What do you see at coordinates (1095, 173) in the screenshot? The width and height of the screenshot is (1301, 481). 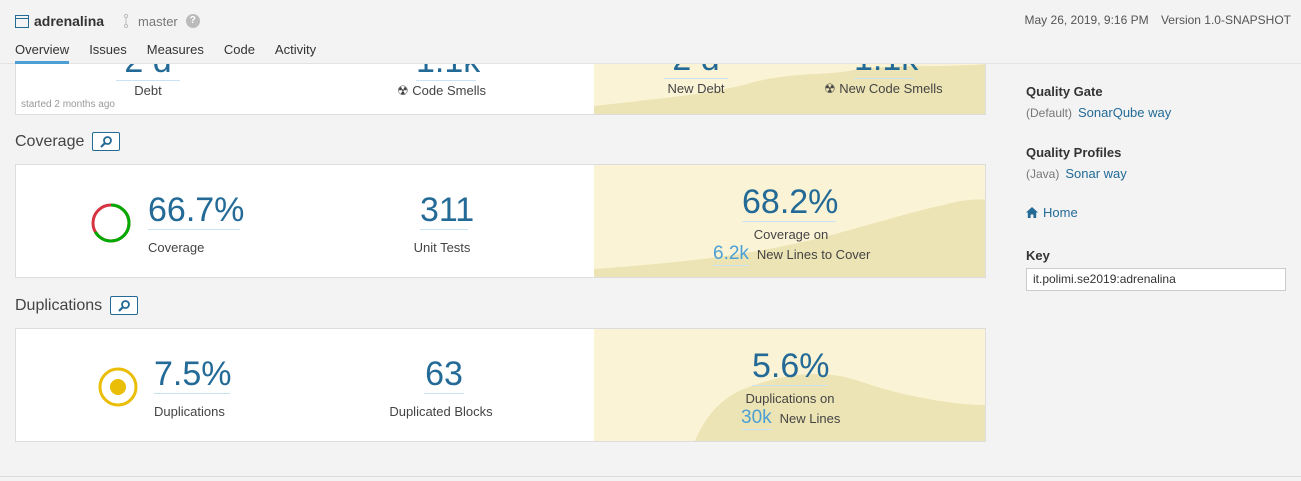 I see `quality-profile-link: Sonar way` at bounding box center [1095, 173].